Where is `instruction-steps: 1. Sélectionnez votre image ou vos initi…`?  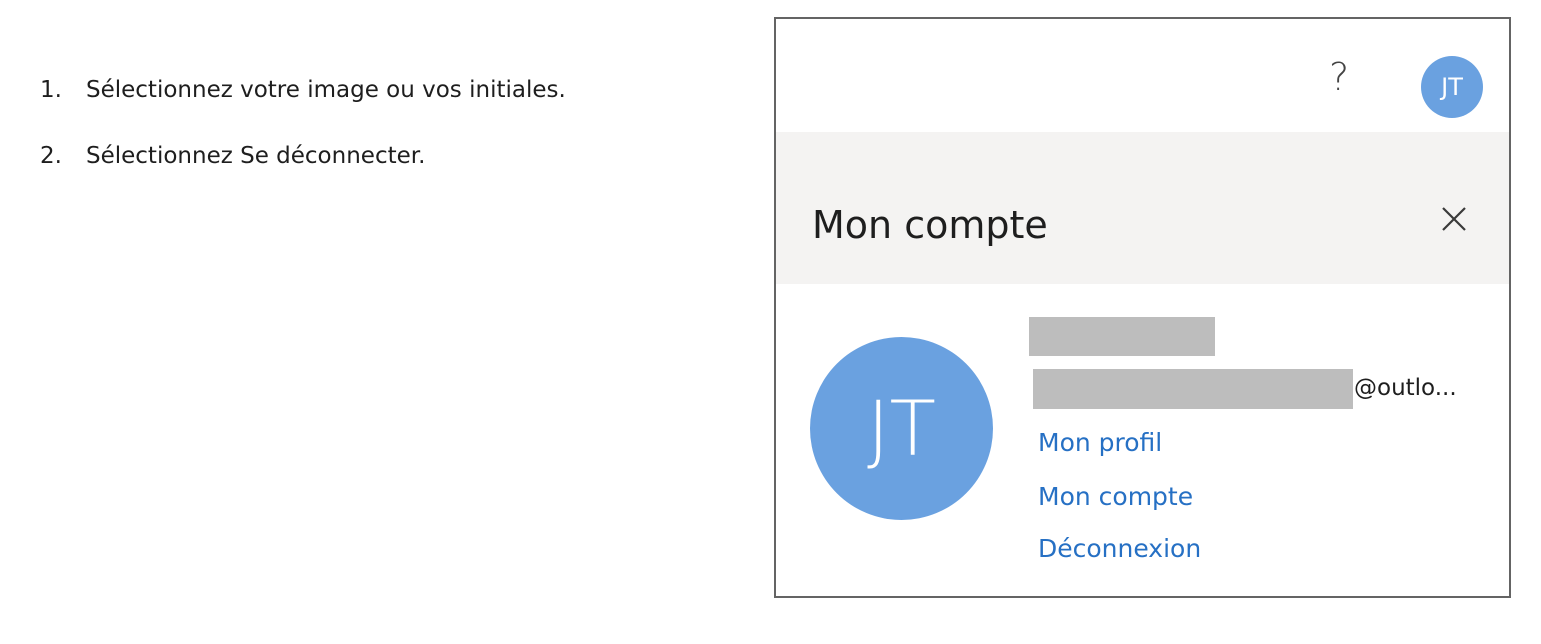 instruction-steps: 1. Sélectionnez votre image ou vos initi… is located at coordinates (303, 142).